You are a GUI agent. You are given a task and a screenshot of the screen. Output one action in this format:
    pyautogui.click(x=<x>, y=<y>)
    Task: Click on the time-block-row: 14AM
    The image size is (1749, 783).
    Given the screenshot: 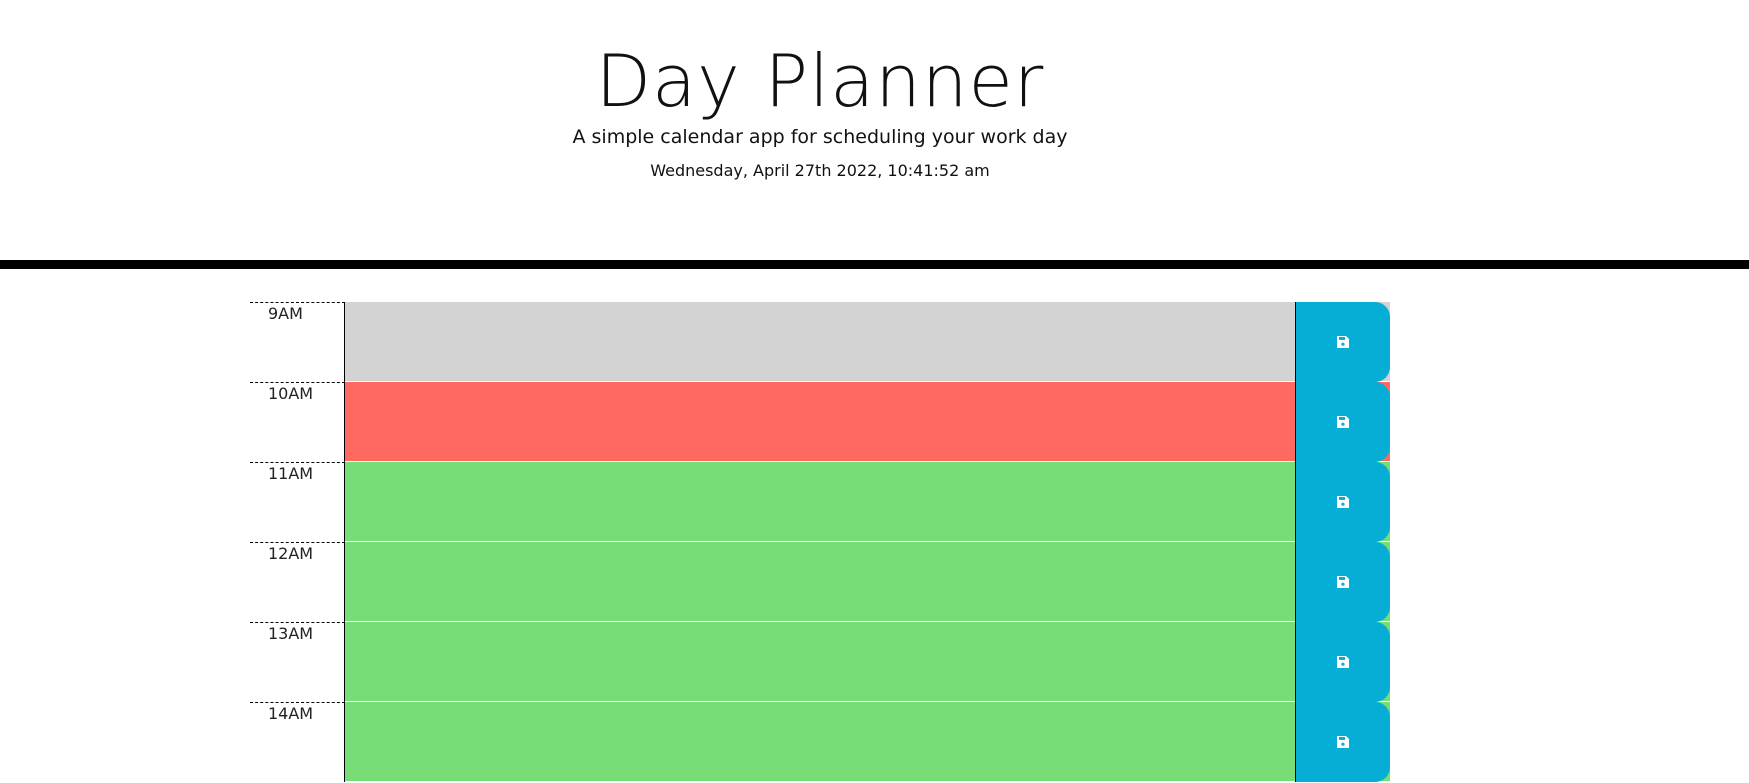 What is the action you would take?
    pyautogui.click(x=820, y=742)
    